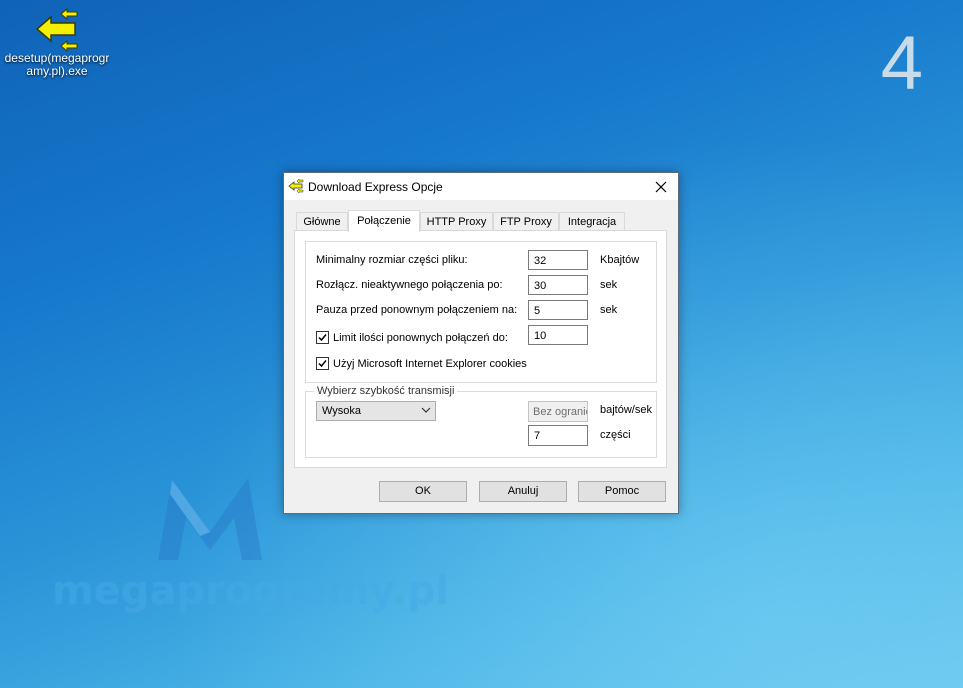  Describe the element at coordinates (417, 310) in the screenshot. I see `pause-label: Pauza przed ponownym połączeniem na:` at that location.